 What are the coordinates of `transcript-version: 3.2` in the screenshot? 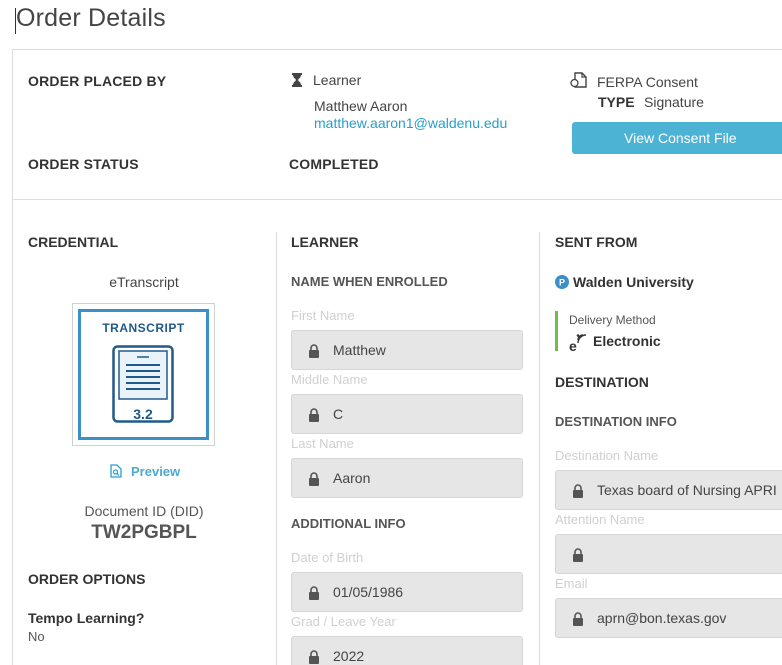 It's located at (143, 414).